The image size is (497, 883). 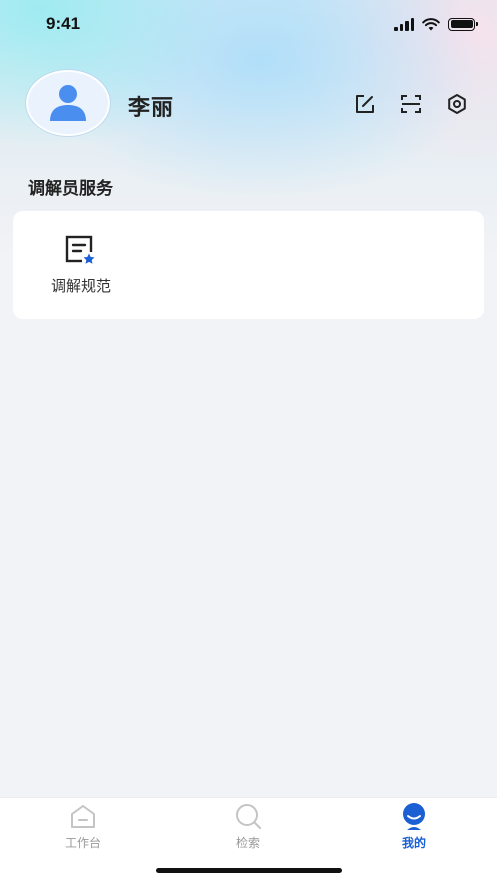 What do you see at coordinates (249, 870) in the screenshot?
I see `home-indicator` at bounding box center [249, 870].